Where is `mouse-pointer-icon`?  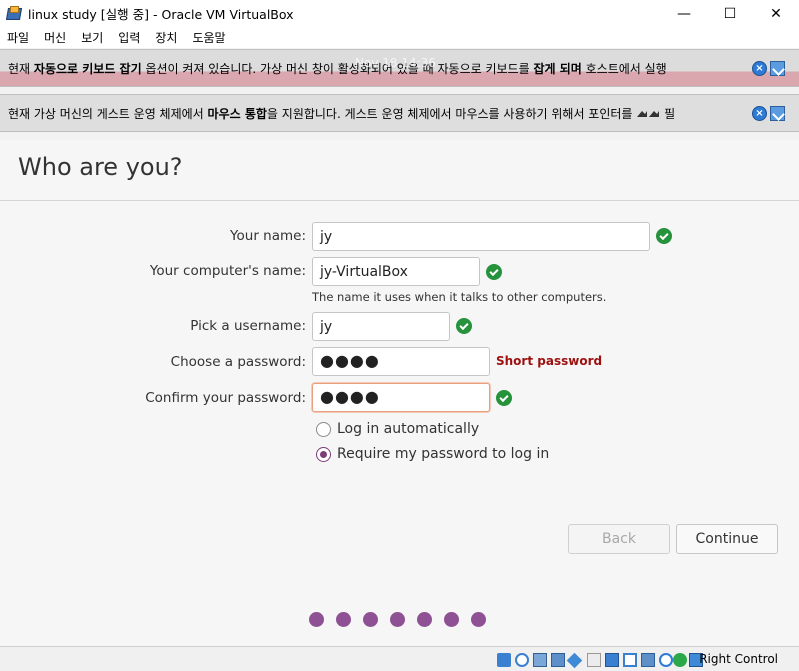
mouse-pointer-icon is located at coordinates (648, 114).